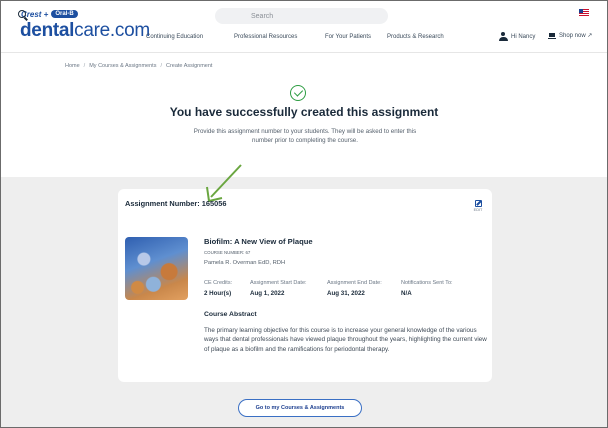 This screenshot has width=608, height=428. I want to click on breadcrumb-my-courses: My Courses & Assignments, so click(122, 66).